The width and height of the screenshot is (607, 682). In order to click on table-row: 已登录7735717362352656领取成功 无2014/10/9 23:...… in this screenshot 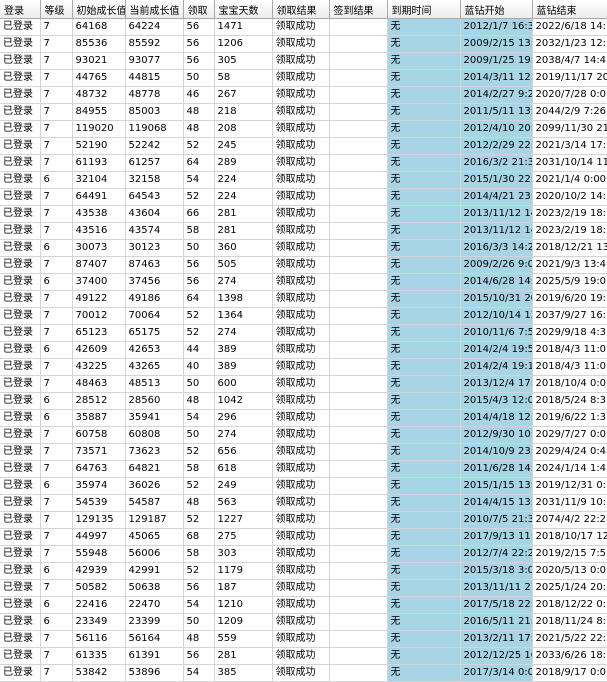, I will do `click(303, 452)`.